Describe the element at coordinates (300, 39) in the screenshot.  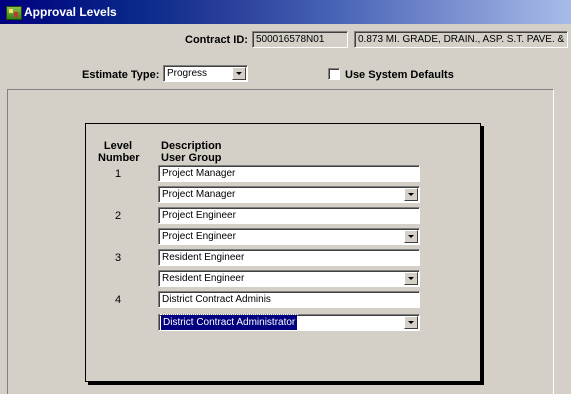
I see `contract-id-field: 500016578N01` at that location.